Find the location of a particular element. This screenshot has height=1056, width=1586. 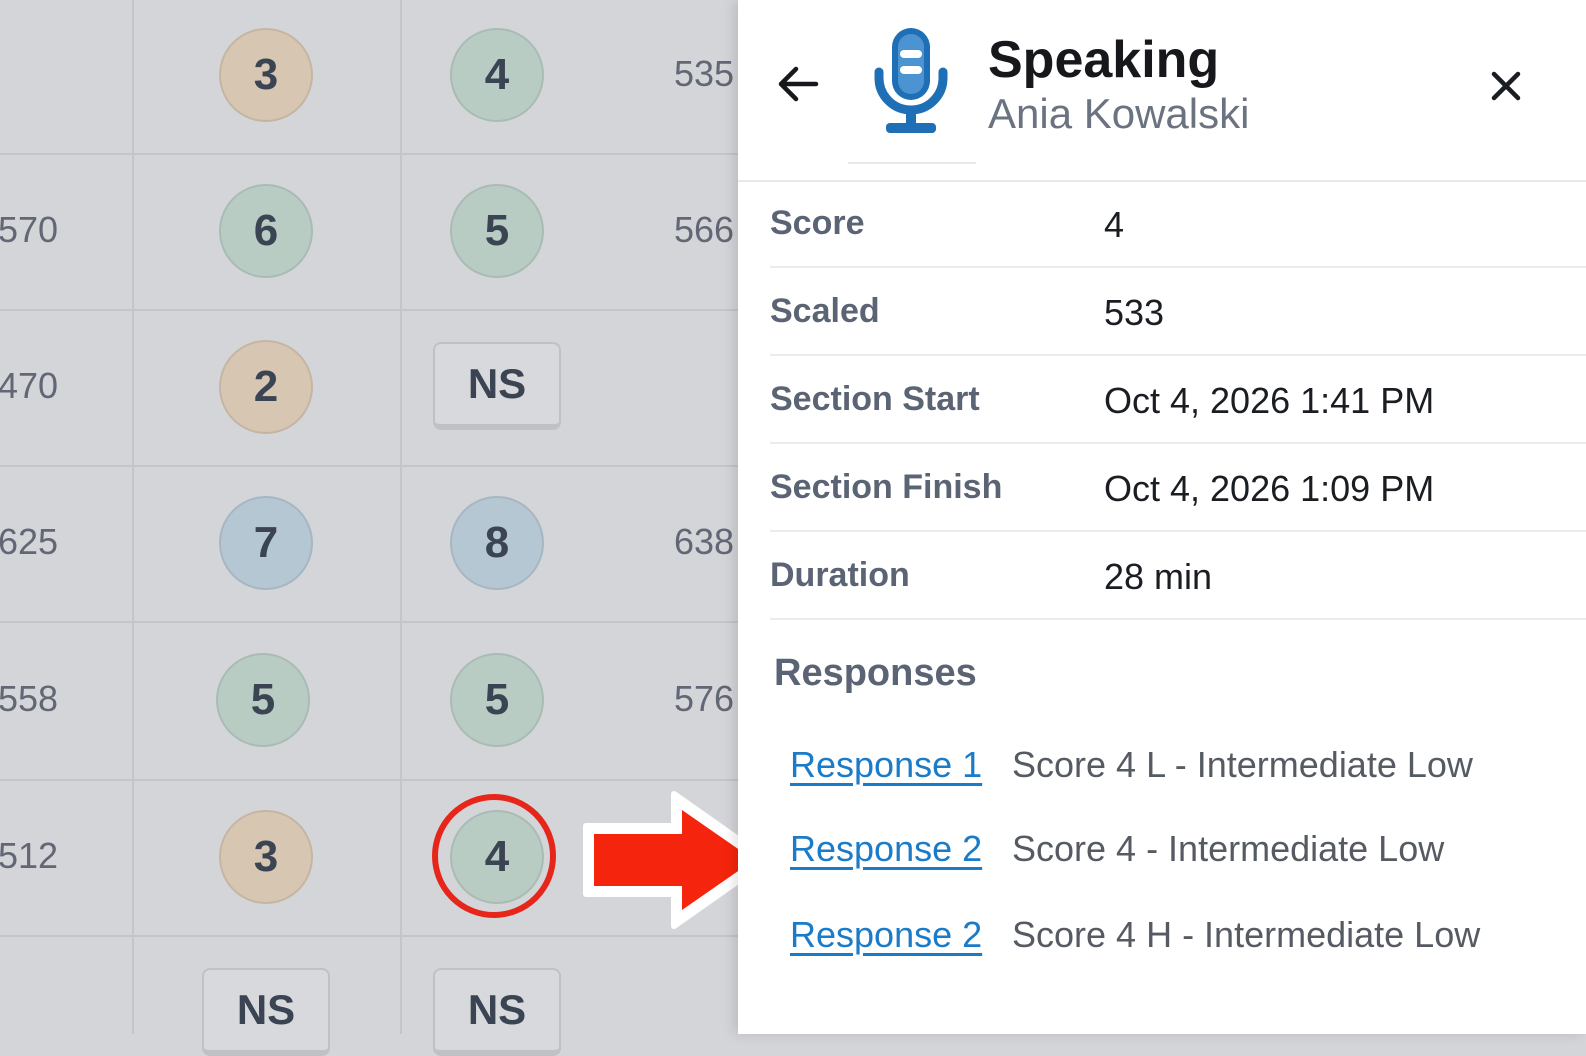

detail-row-duration: Duration 28 min is located at coordinates (1178, 576).